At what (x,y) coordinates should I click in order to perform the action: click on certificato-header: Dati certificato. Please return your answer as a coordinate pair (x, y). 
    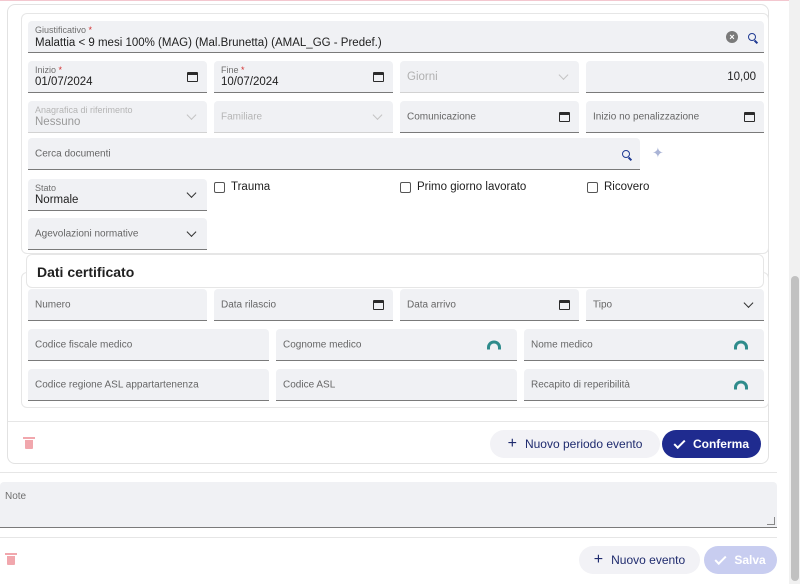
    Looking at the image, I should click on (395, 271).